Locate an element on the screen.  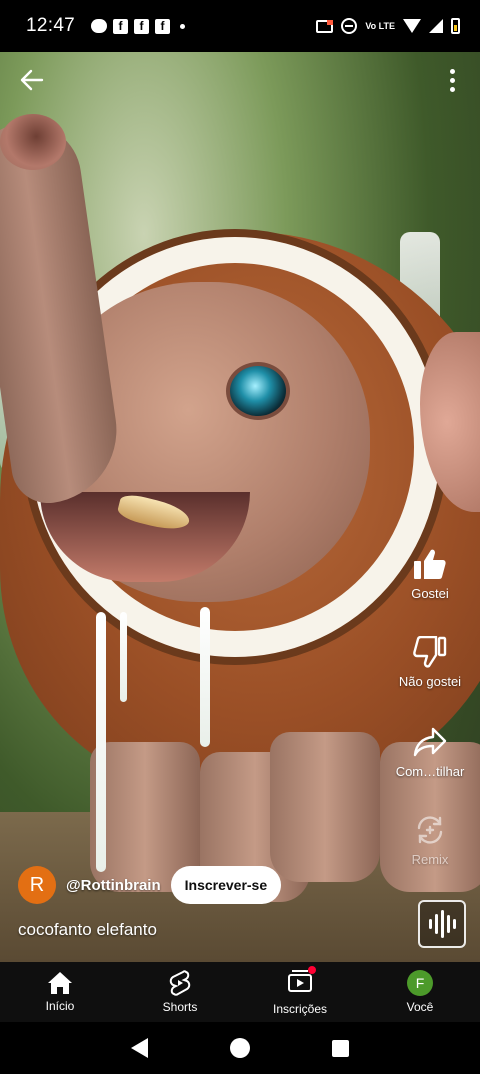
nav-you: F Você is located at coordinates (420, 992).